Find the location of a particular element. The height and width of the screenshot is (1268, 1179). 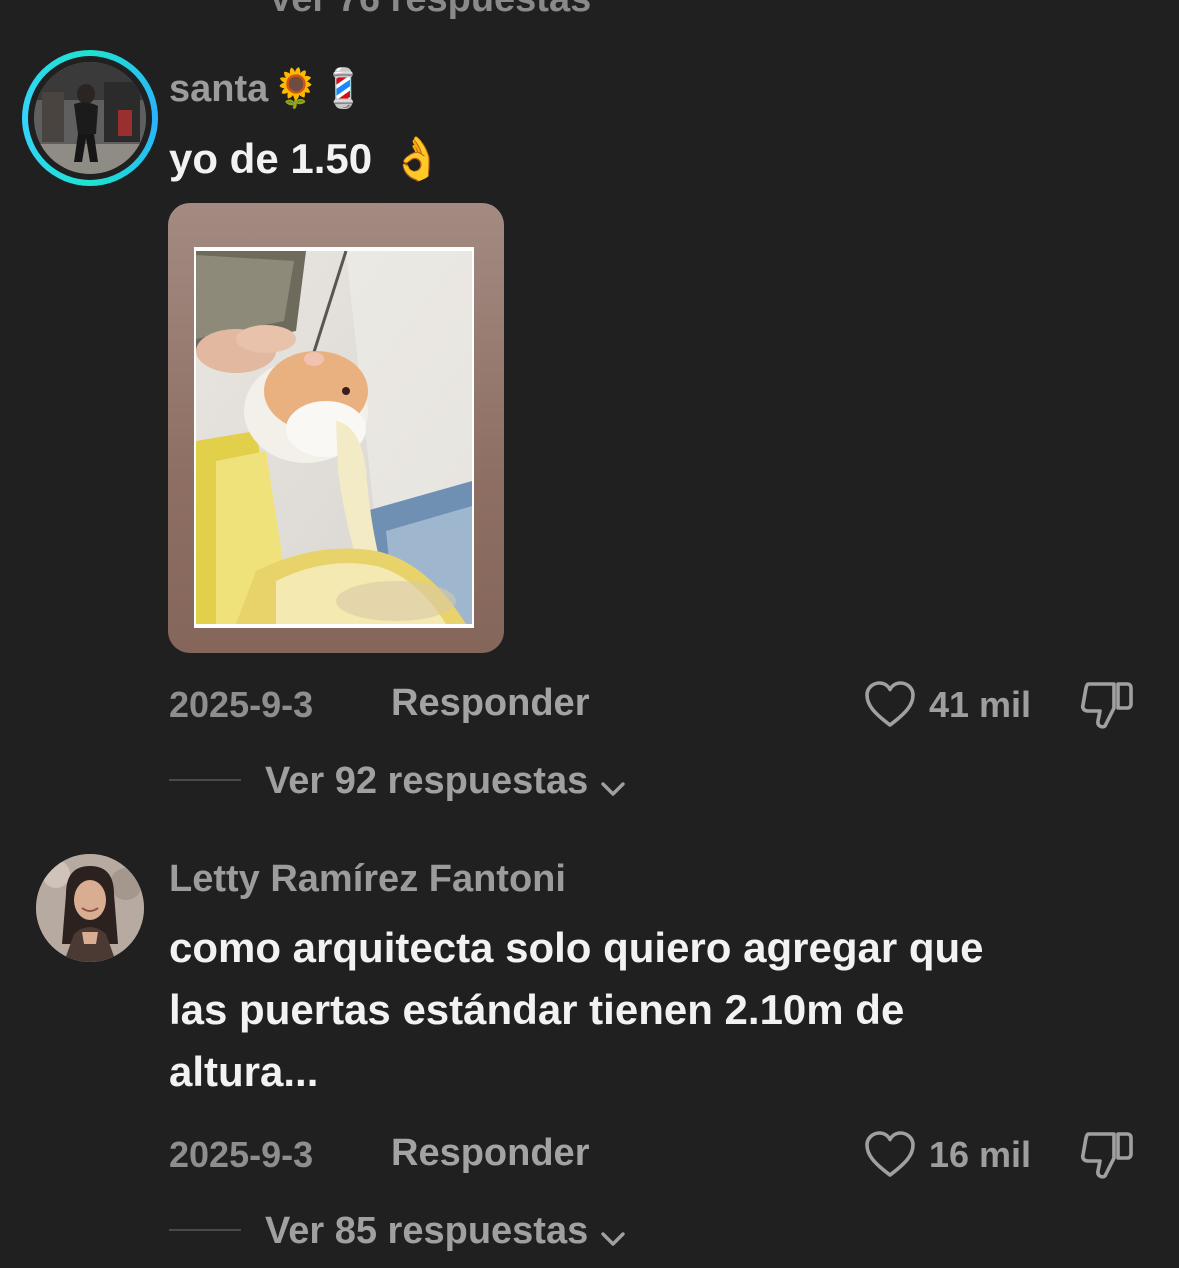

like-count: 16 mil is located at coordinates (980, 1154).